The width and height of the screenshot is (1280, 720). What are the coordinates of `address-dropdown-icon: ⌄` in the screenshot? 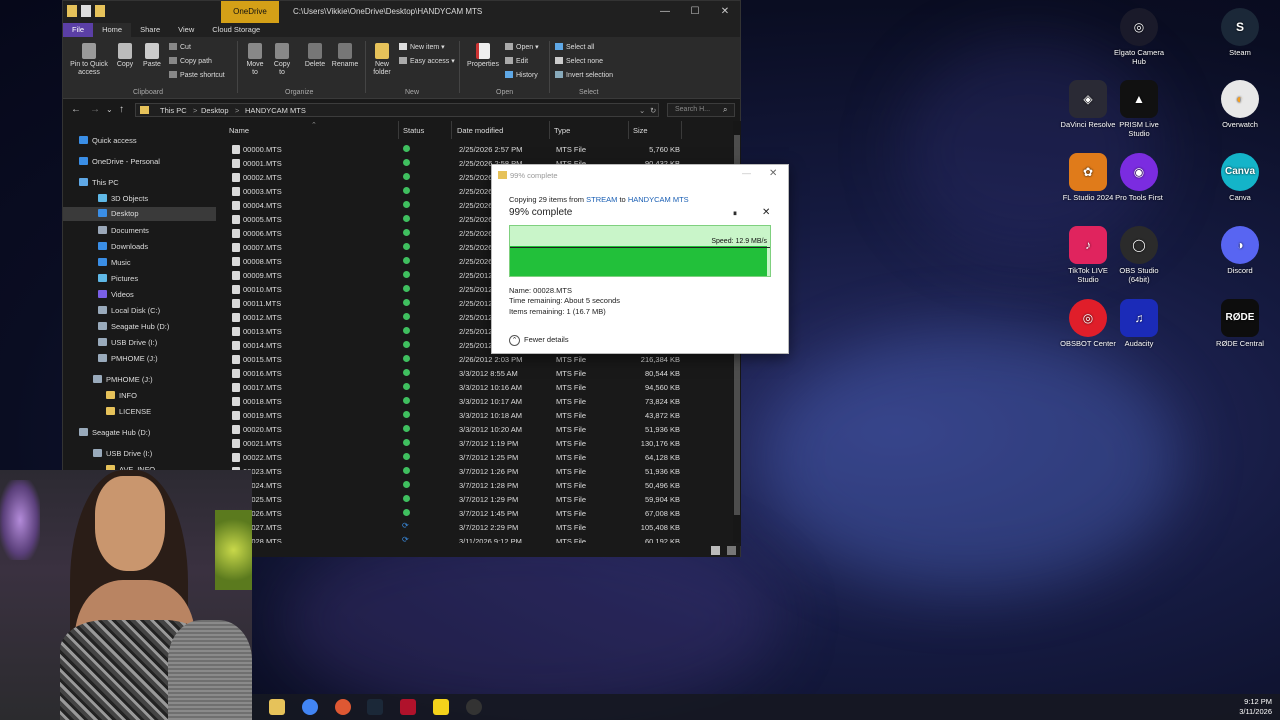 It's located at (642, 110).